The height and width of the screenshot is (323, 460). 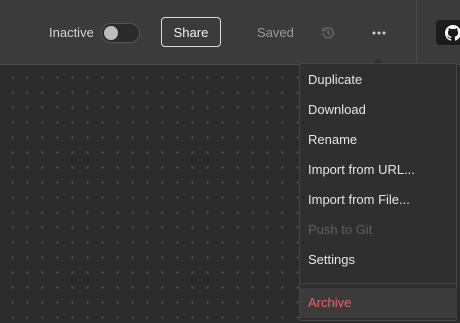 I want to click on menu-item-archive: Archive, so click(x=378, y=303).